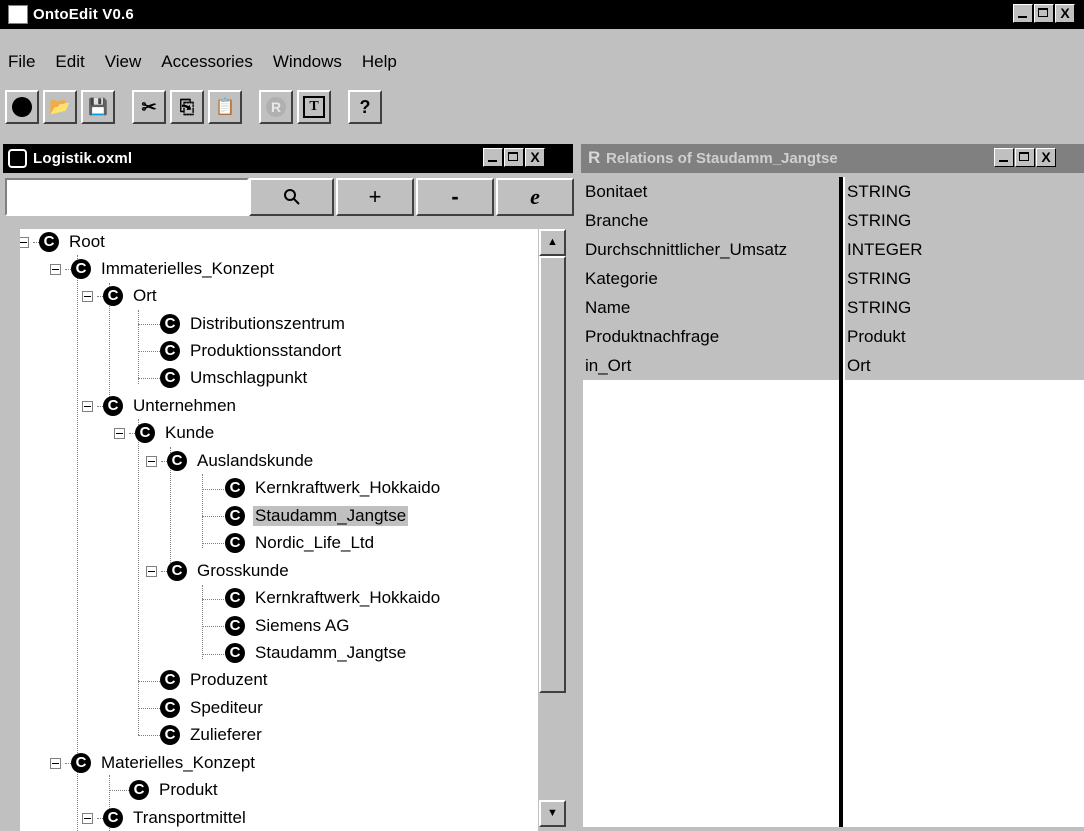 The height and width of the screenshot is (831, 1084). I want to click on relation-button: R, so click(276, 107).